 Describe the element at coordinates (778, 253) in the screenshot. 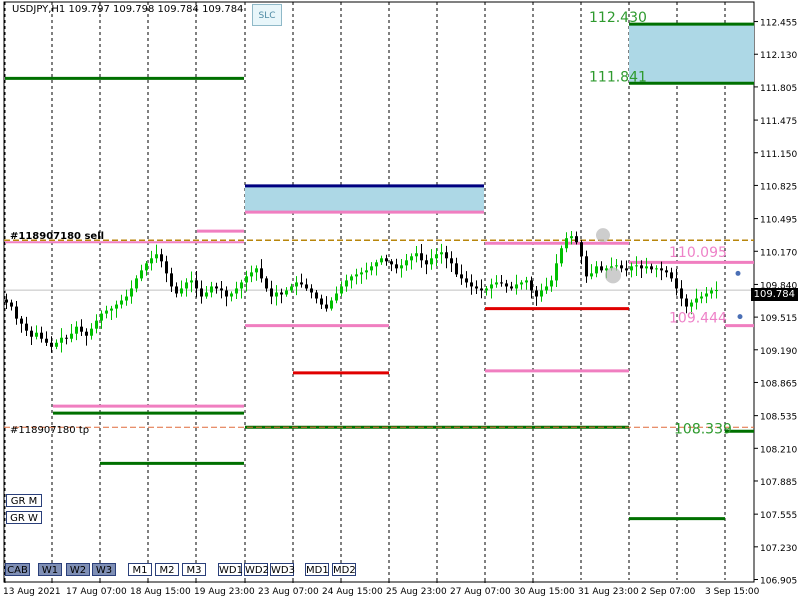

I see `y-tick-label: 110.170` at that location.